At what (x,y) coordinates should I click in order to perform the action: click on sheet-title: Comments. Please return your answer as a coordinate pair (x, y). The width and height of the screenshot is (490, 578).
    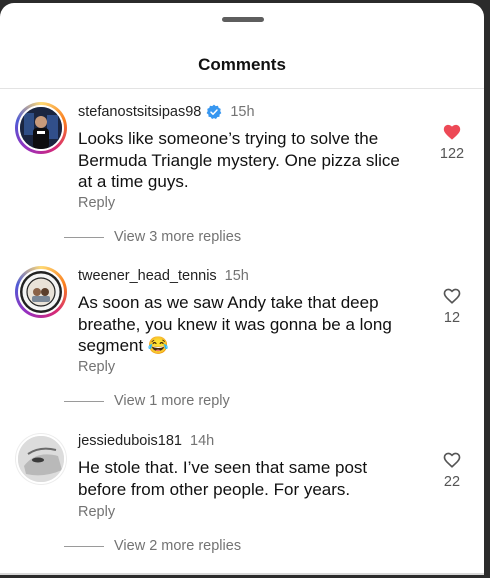
    Looking at the image, I should click on (242, 64).